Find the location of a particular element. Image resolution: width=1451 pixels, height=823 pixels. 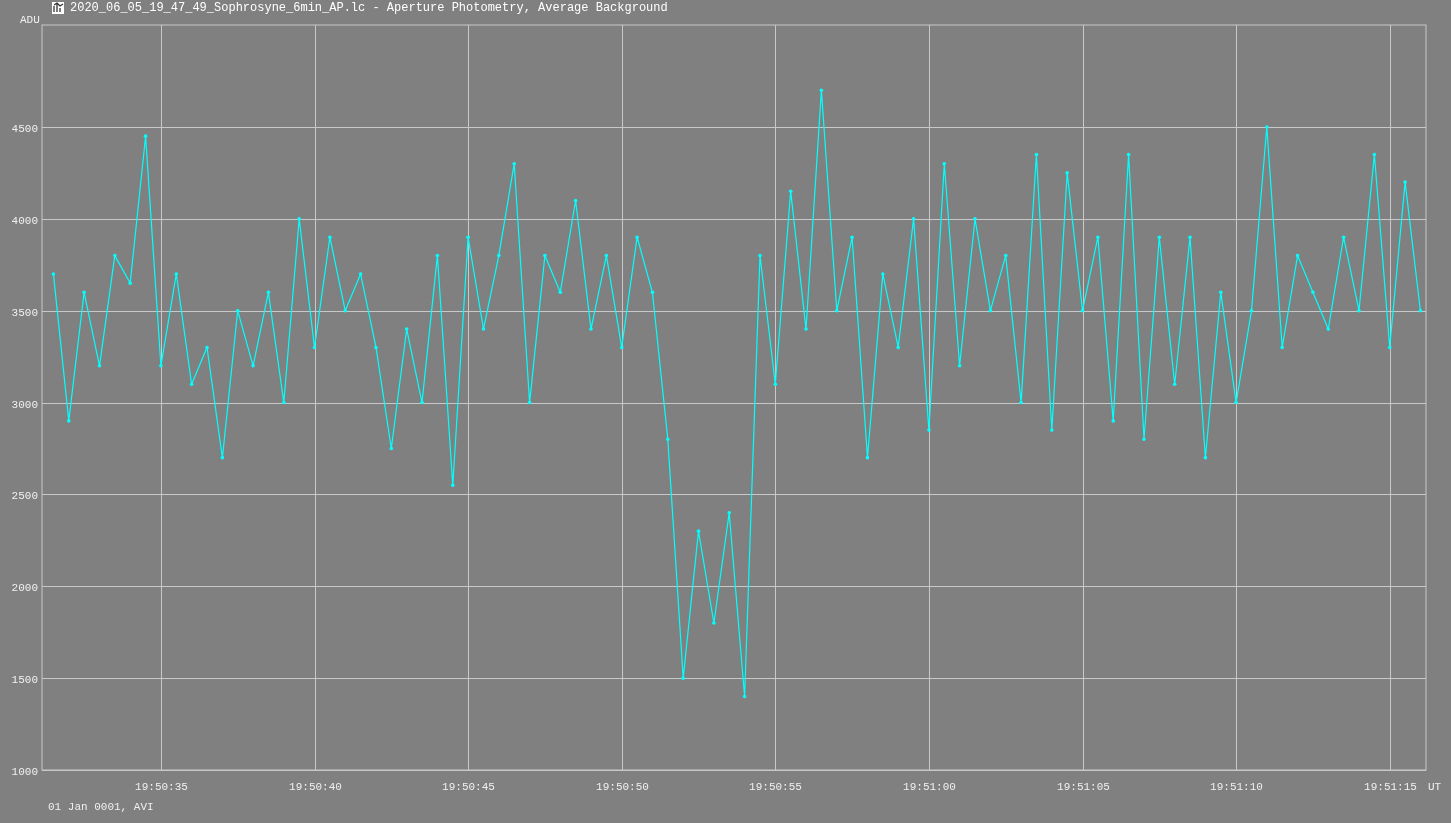

y-axis-label: 3500 is located at coordinates (24, 312).